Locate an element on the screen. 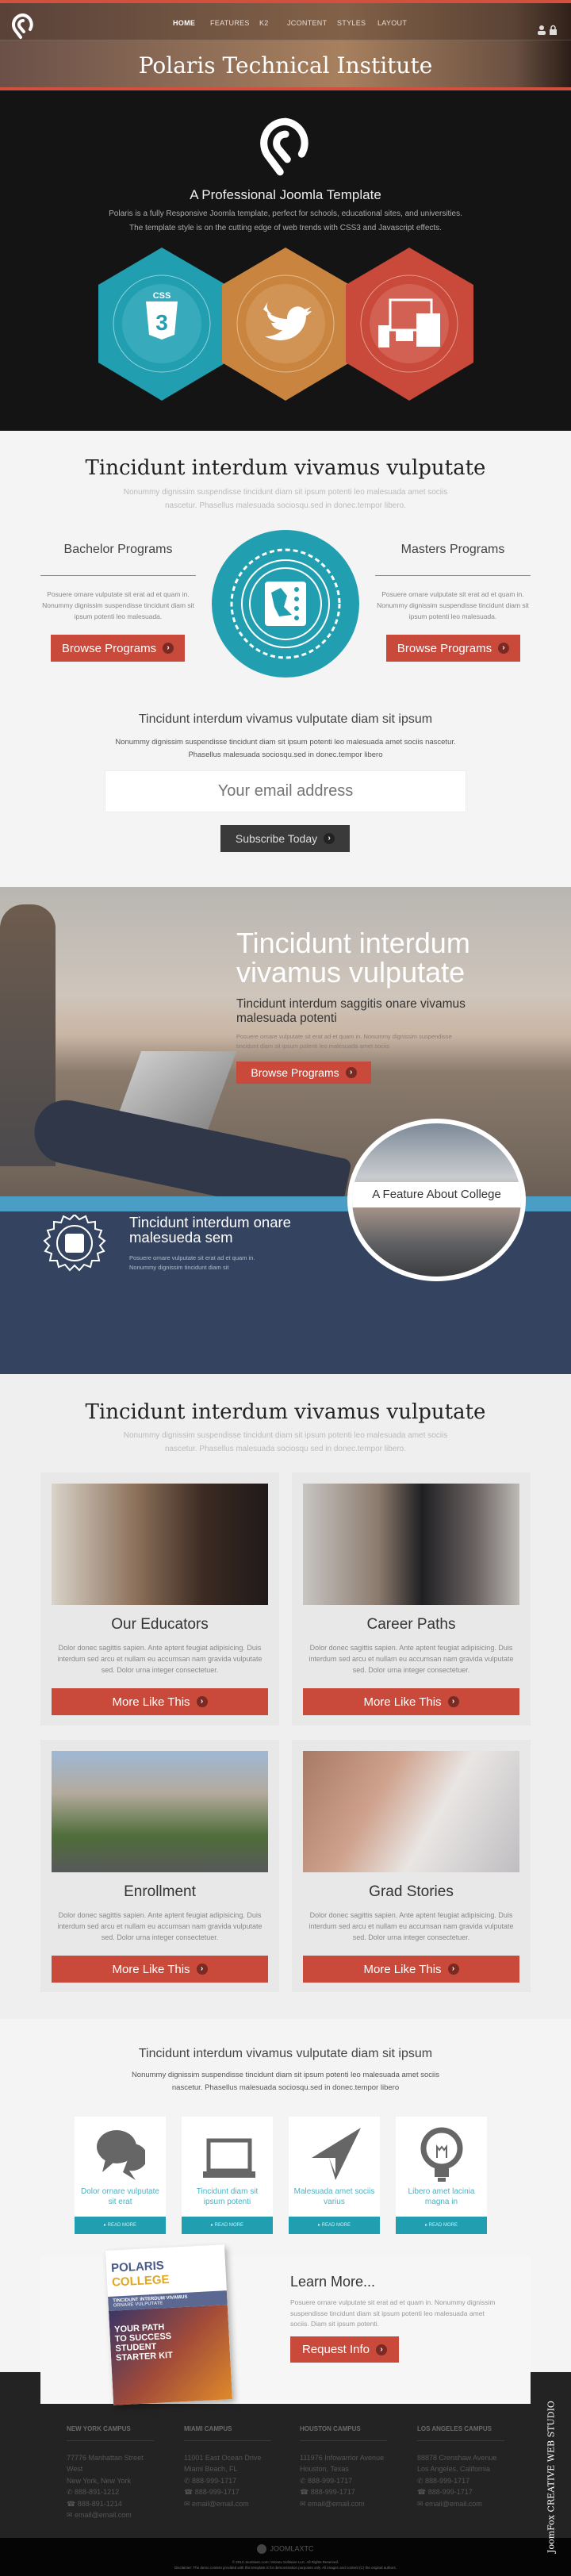 This screenshot has width=571, height=2576. subscribe-button: Subscribe Today › is located at coordinates (285, 839).